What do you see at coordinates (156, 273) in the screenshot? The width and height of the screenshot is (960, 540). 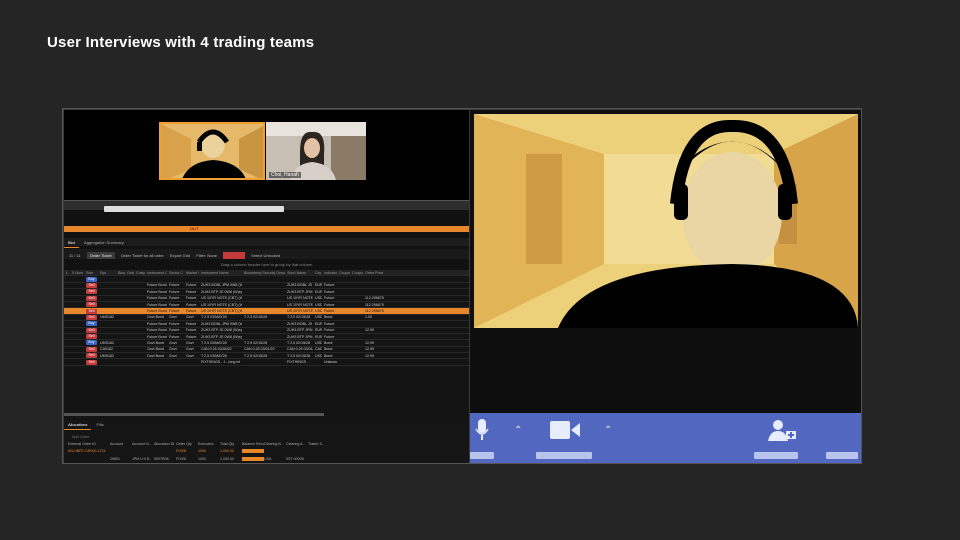 I see `column-header: Instrument C` at bounding box center [156, 273].